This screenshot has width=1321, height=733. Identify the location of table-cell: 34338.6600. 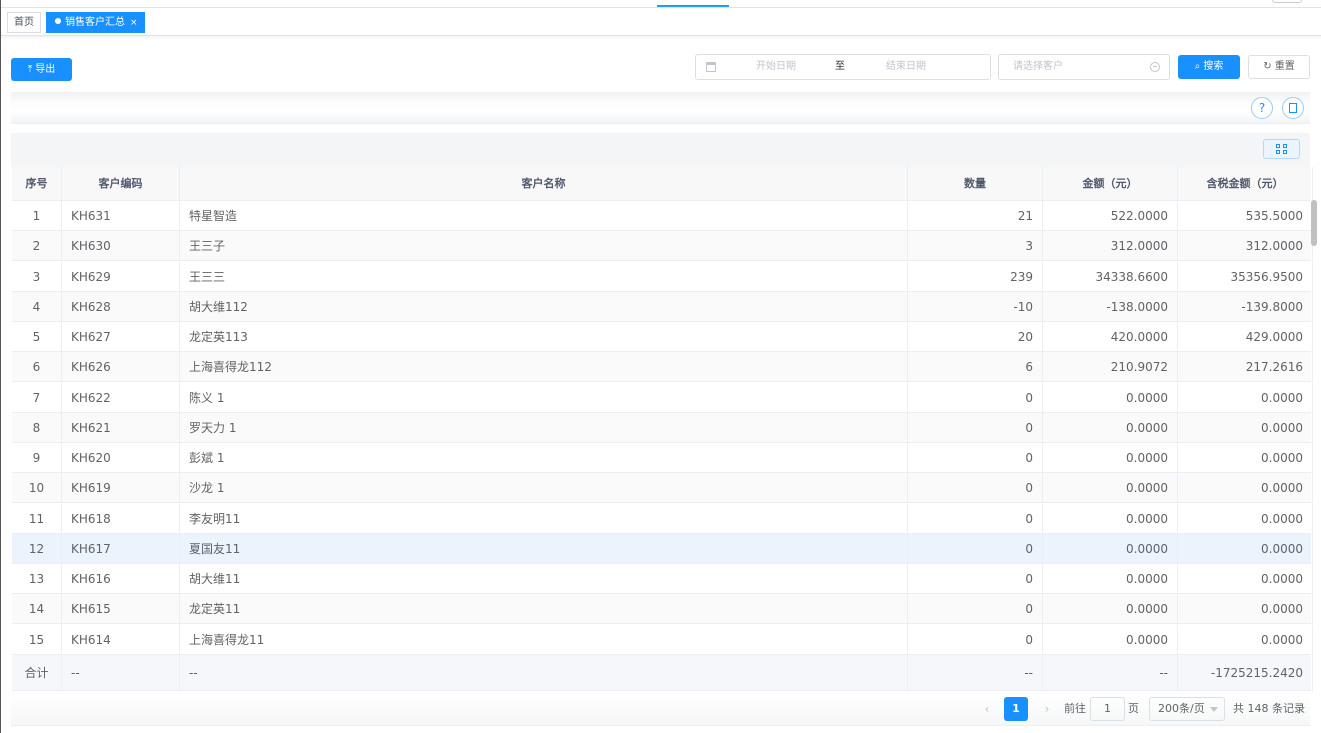
(1110, 276).